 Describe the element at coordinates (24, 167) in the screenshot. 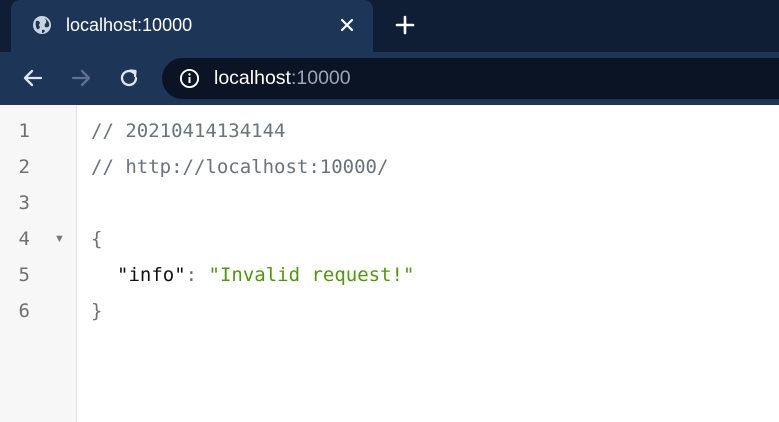

I see `line-number: 2` at that location.